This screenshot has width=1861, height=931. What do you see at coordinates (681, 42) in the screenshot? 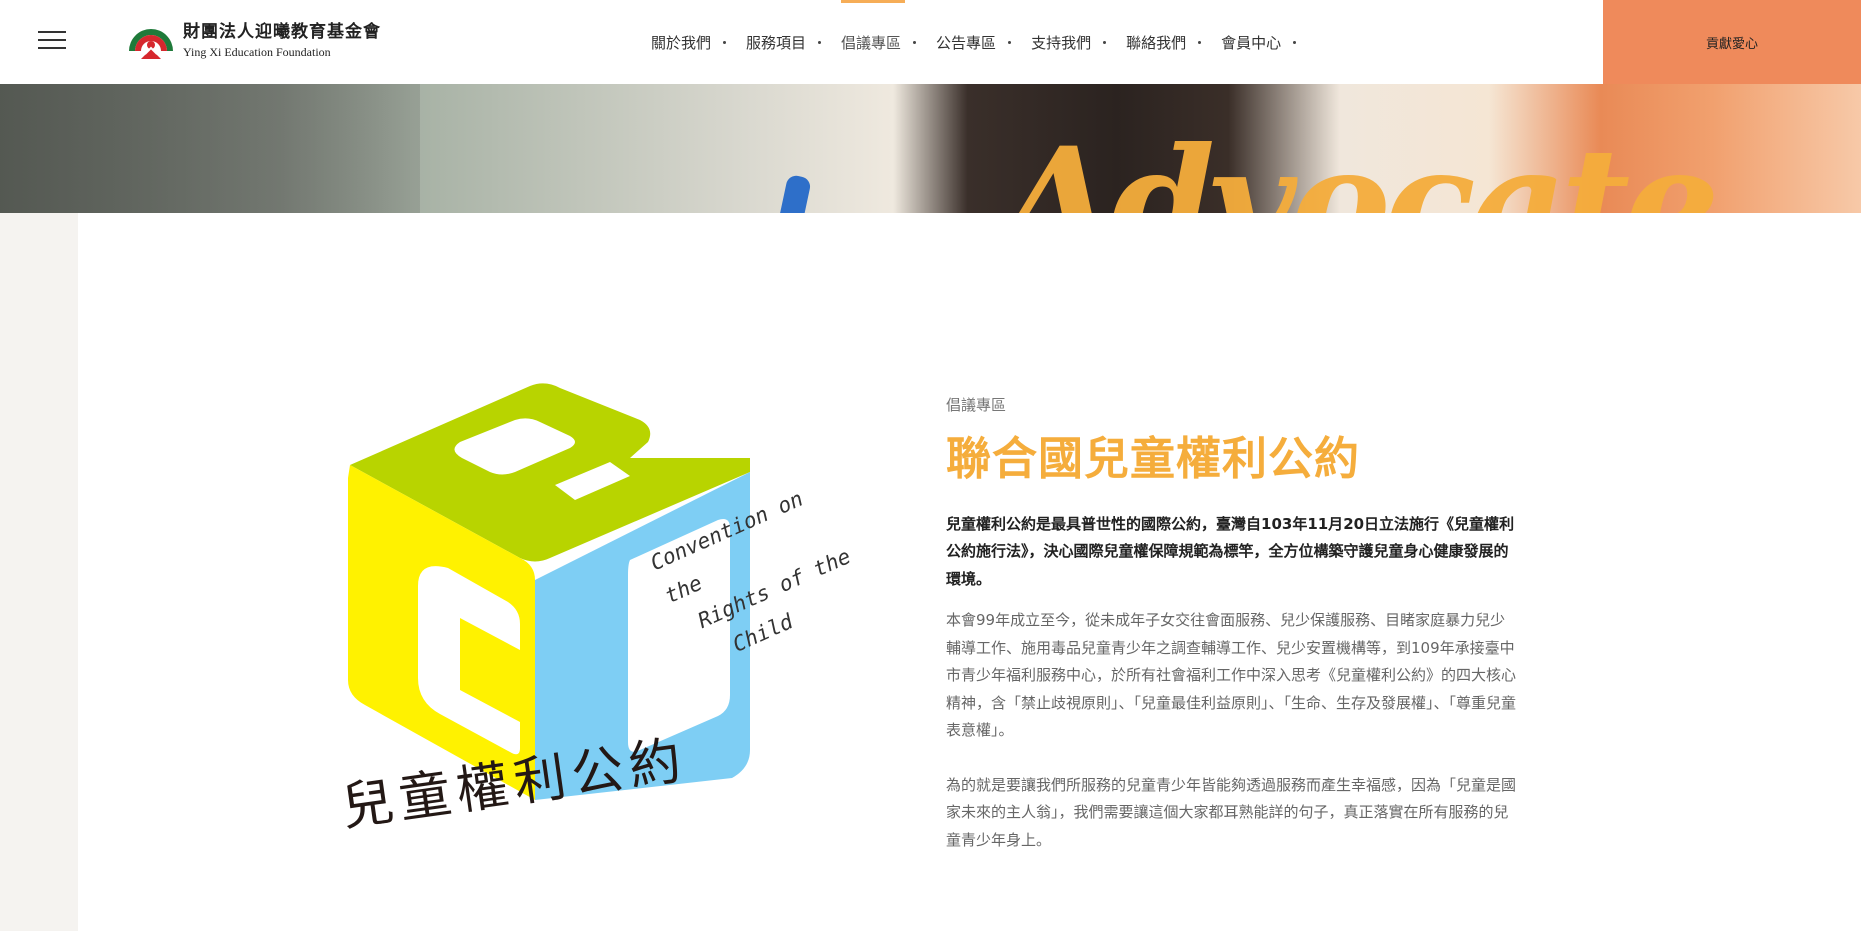
I see `nav-about-label: 關於我們` at bounding box center [681, 42].